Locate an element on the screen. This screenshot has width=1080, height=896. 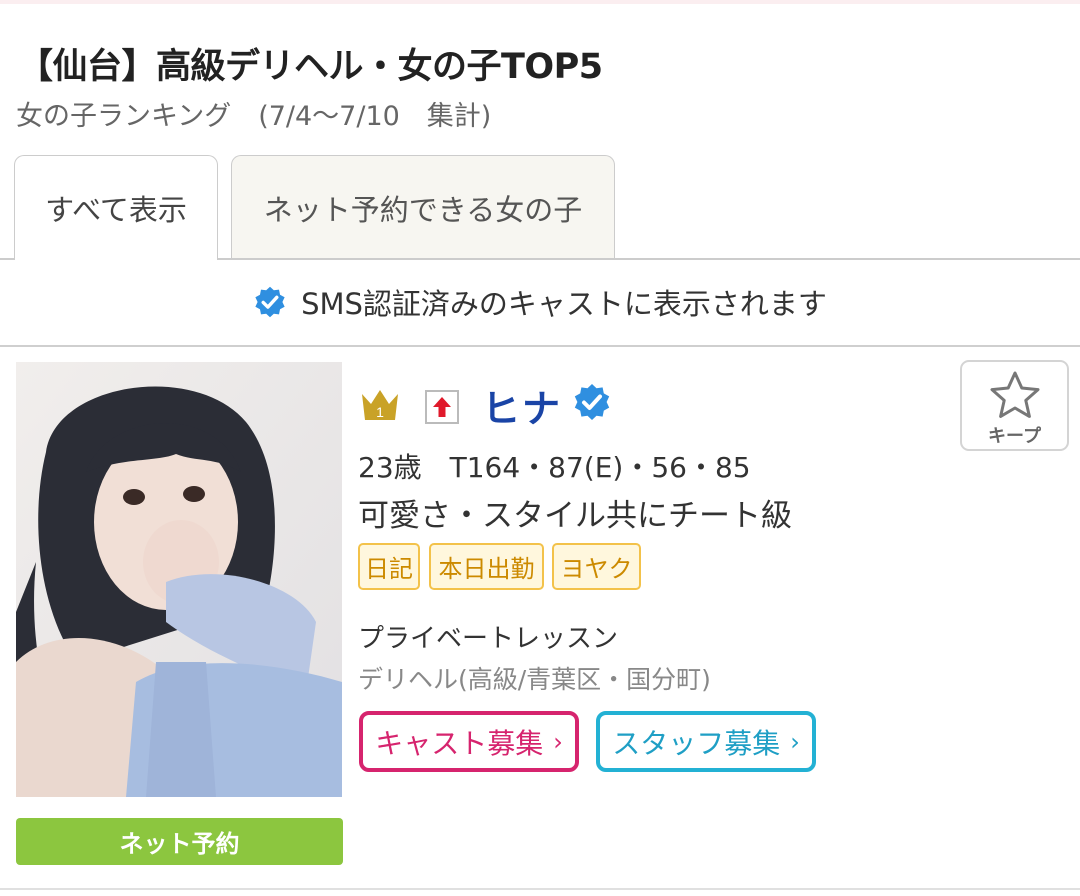
net-reserve-button: ネット予約 is located at coordinates (179, 841).